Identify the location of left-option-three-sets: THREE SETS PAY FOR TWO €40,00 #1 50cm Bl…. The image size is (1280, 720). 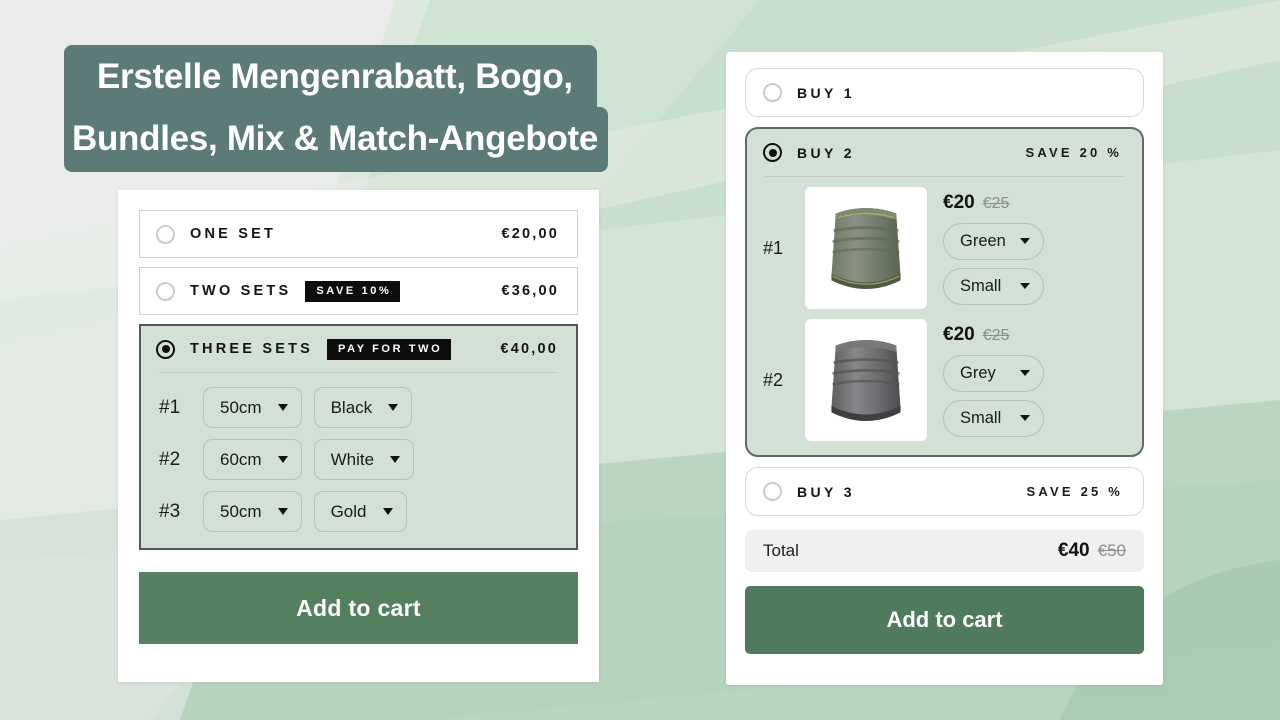
(358, 437).